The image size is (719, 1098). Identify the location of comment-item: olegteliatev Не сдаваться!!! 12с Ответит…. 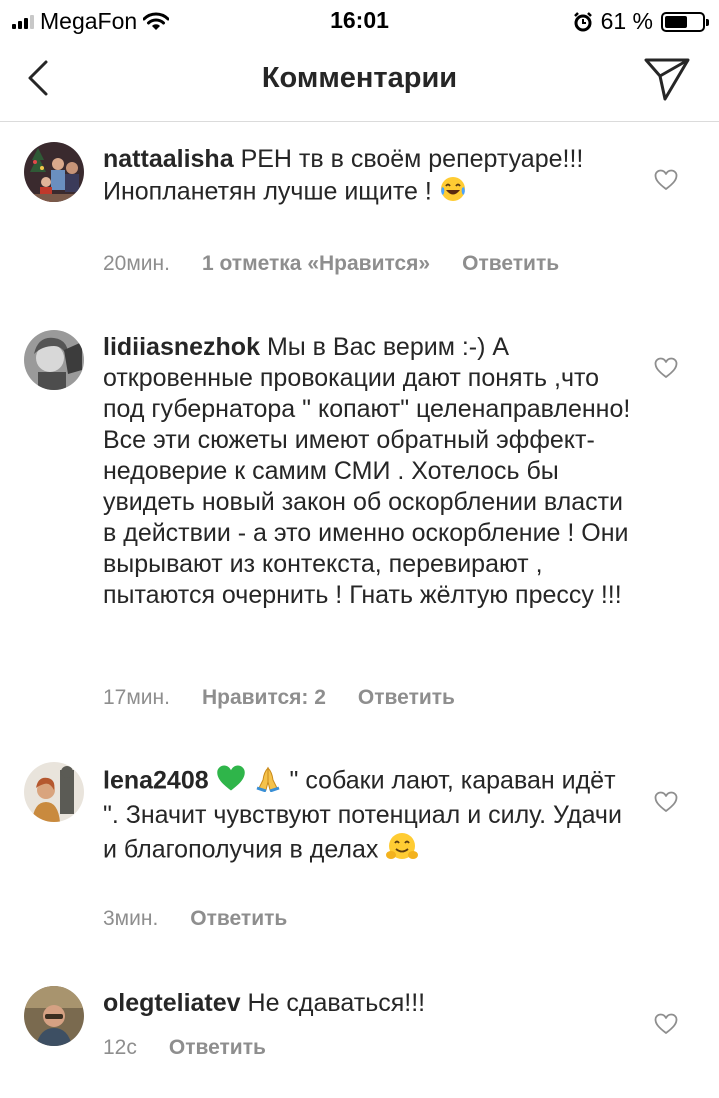
(359, 1021).